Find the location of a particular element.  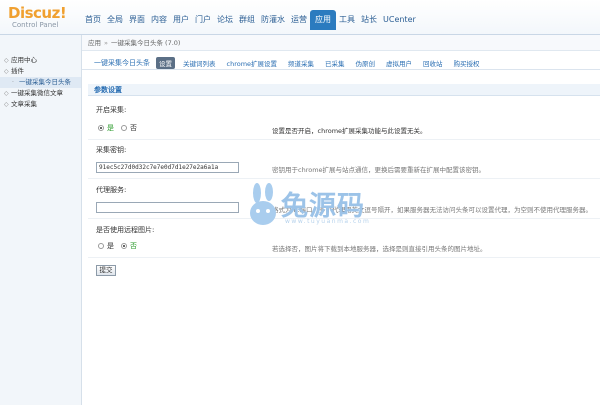

secret-tip: 密钥用于chrome扩展与站点通信，更换后需要重新在扩展中配置该密钥。 is located at coordinates (379, 170).